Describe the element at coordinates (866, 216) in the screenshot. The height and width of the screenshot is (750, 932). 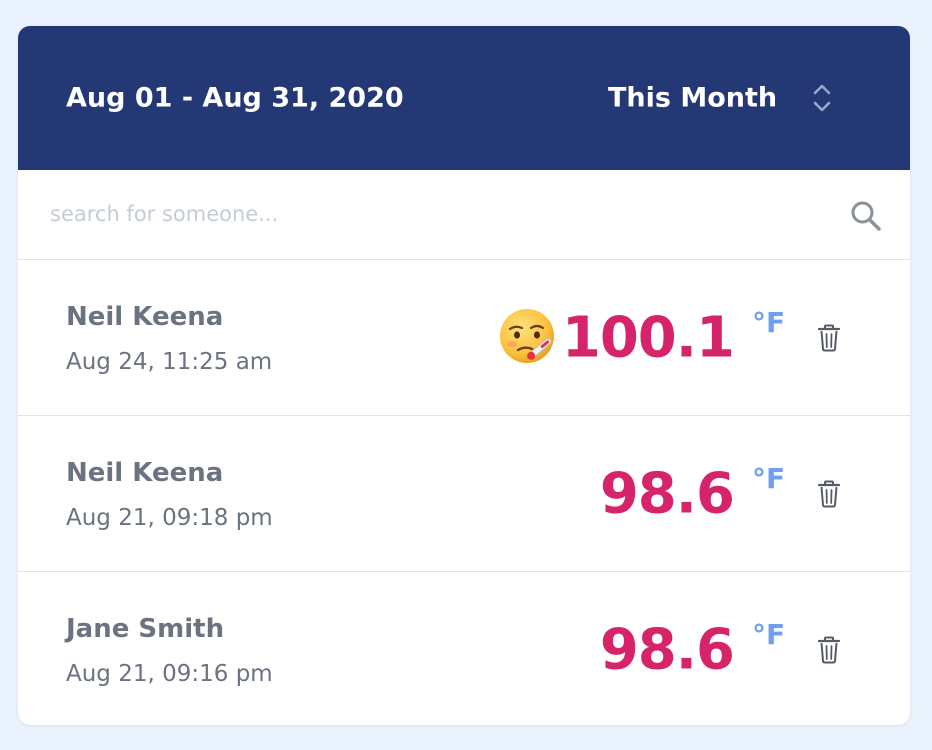
I see `search-icon` at that location.